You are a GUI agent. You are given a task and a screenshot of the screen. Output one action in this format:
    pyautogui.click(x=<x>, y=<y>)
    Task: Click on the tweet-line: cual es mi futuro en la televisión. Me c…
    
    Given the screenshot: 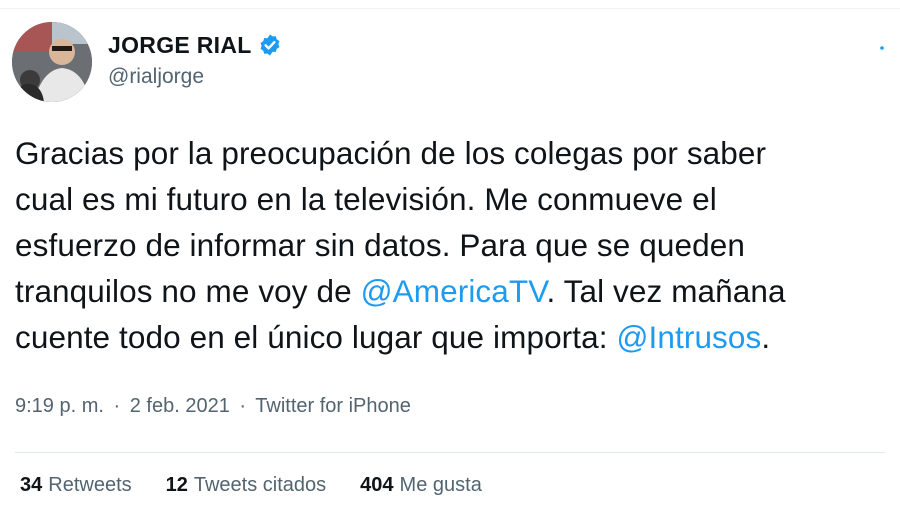 What is the action you would take?
    pyautogui.click(x=455, y=199)
    